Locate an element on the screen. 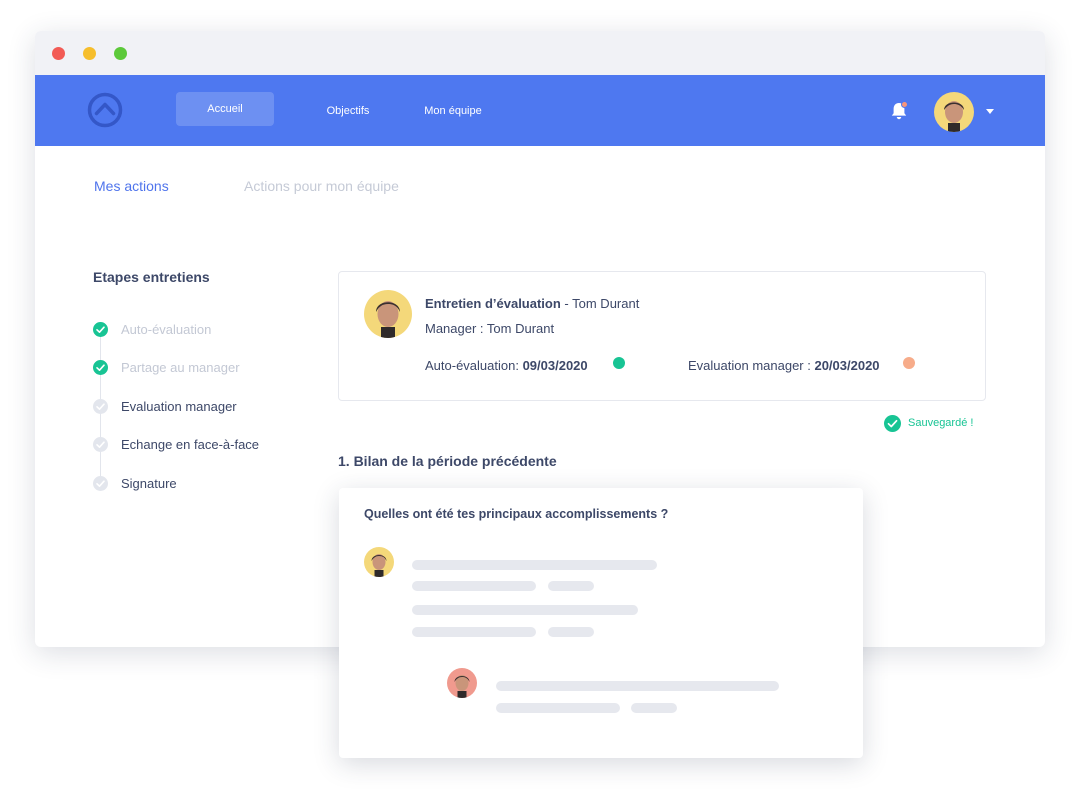  steps-title: Etapes entretiens is located at coordinates (151, 277).